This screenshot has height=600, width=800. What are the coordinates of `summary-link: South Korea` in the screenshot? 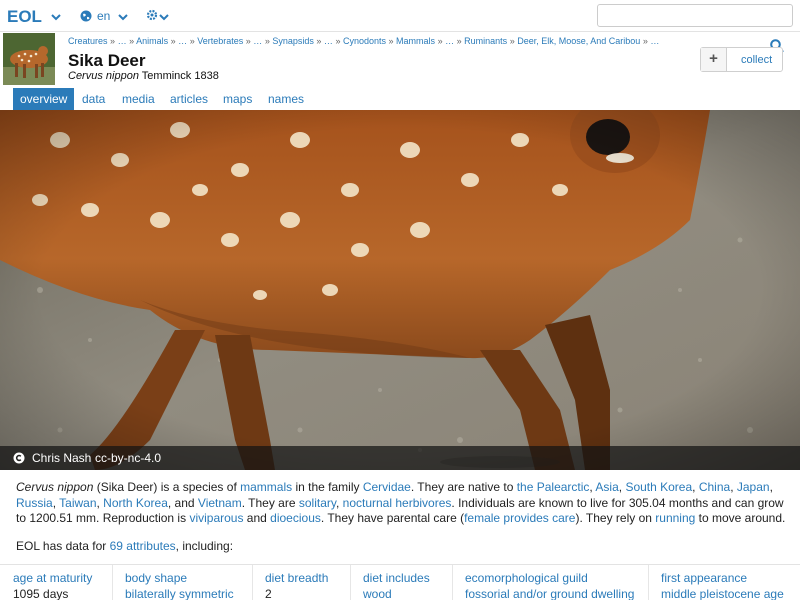 It's located at (658, 487).